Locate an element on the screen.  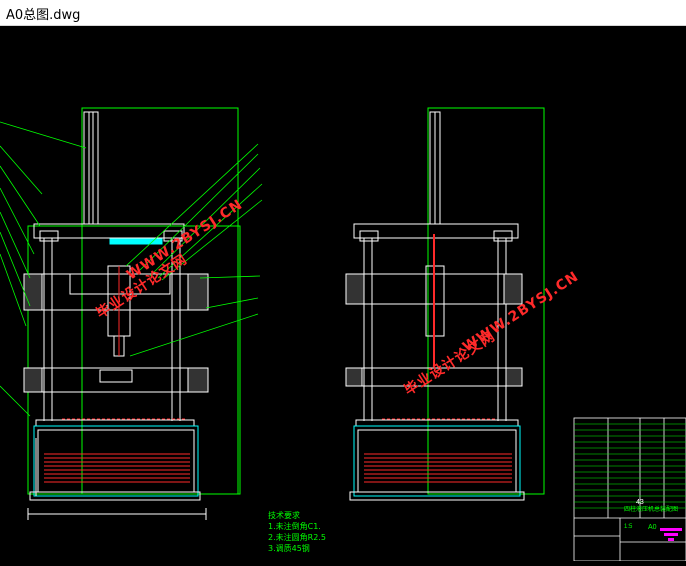
technical-notes: 技术要求 1.未注倒角C1. 2.未注圆角R2.5 3.调质45钢 is located at coordinates (297, 532).